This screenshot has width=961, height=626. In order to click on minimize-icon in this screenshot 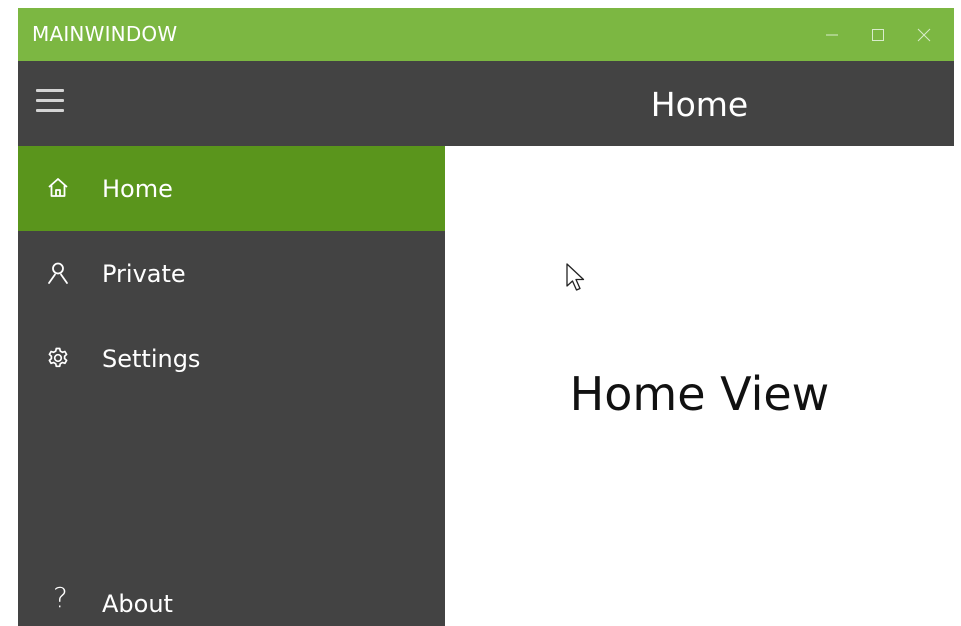, I will do `click(832, 34)`.